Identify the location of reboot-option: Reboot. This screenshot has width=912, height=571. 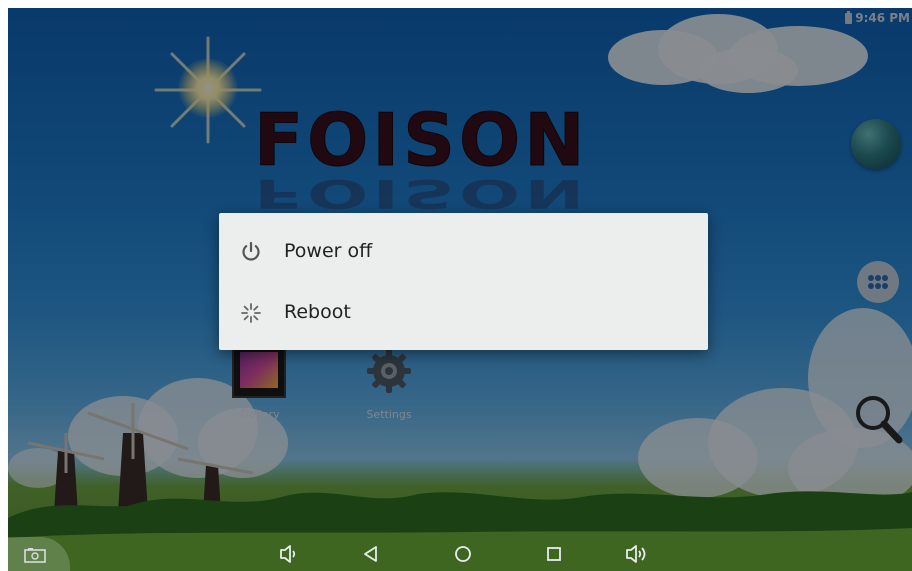
(463, 313).